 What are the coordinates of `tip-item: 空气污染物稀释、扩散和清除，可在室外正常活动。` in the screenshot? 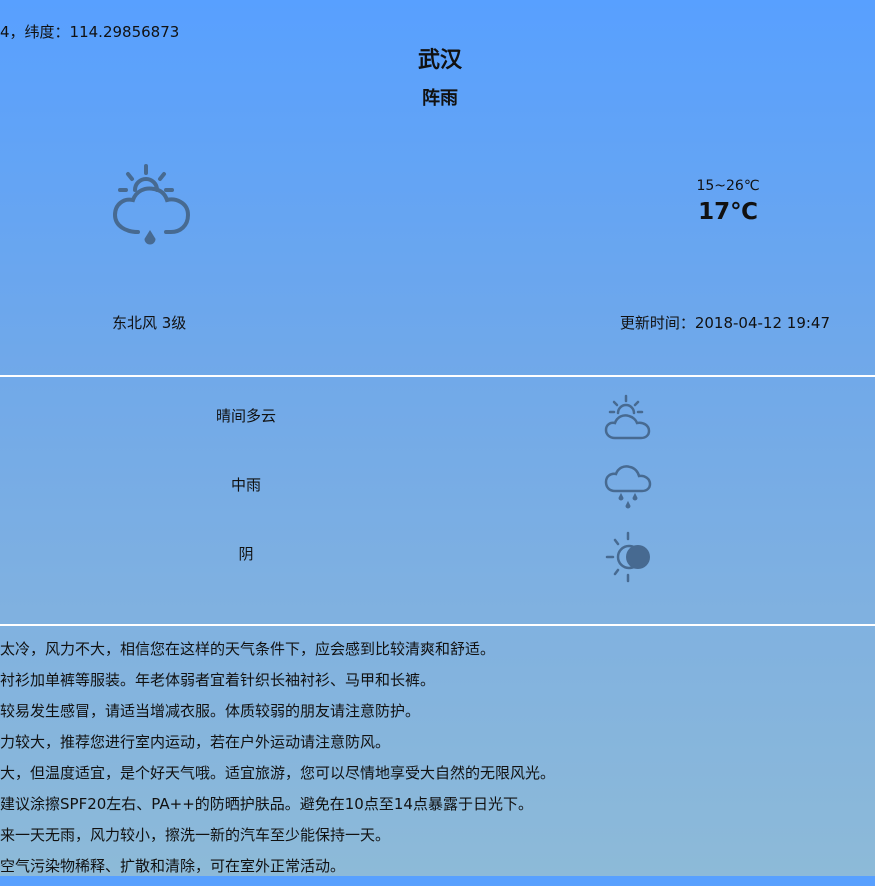 It's located at (173, 866).